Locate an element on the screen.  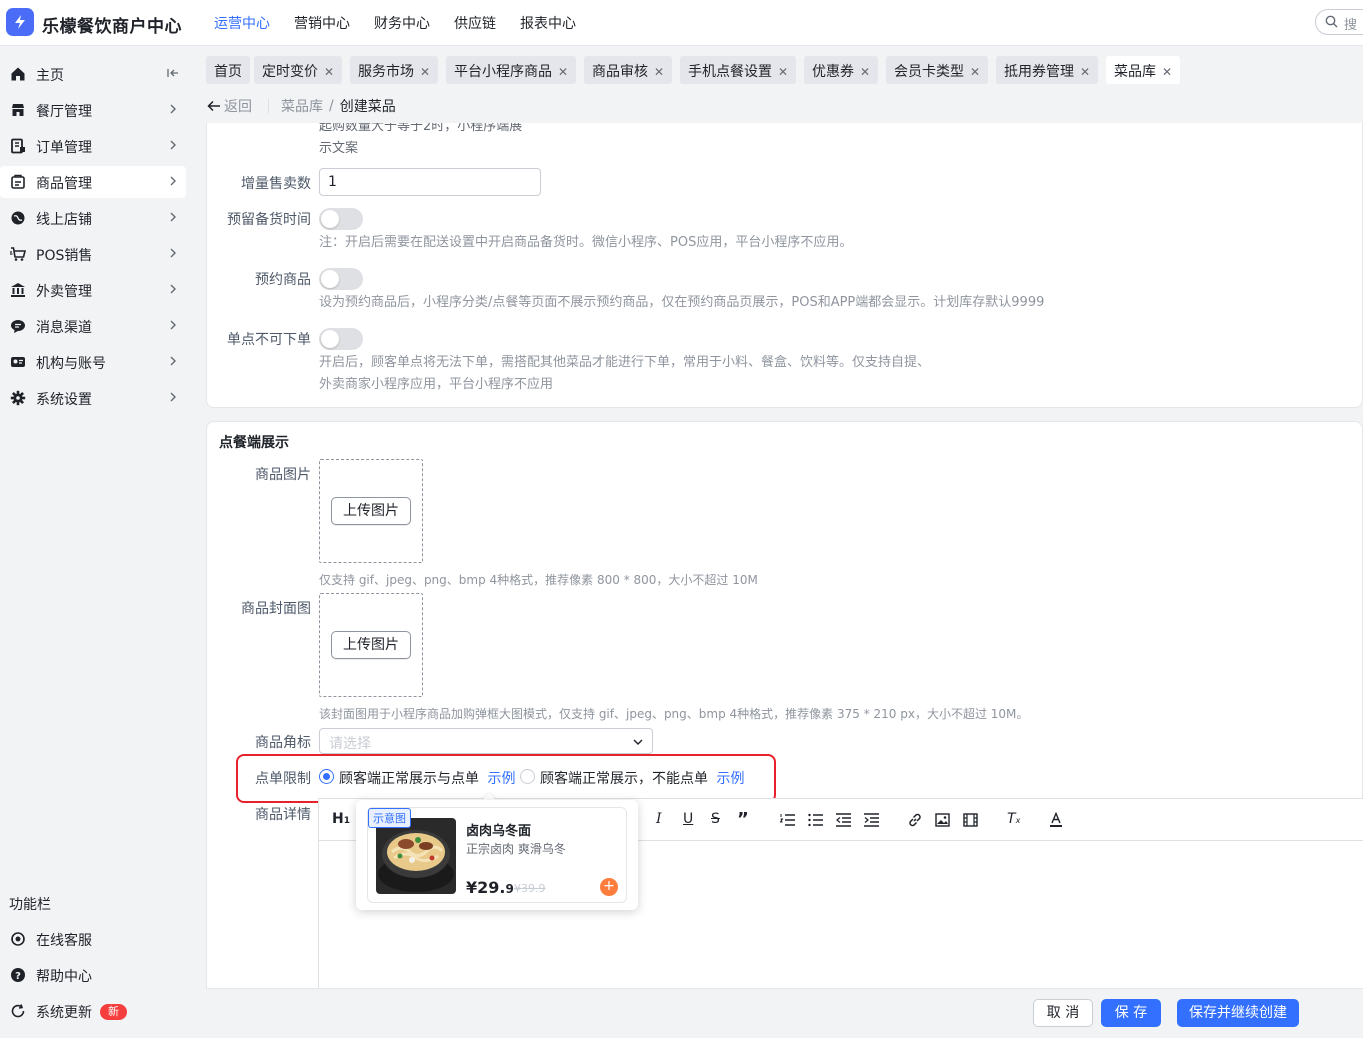
search-input: 搜 is located at coordinates (1339, 22).